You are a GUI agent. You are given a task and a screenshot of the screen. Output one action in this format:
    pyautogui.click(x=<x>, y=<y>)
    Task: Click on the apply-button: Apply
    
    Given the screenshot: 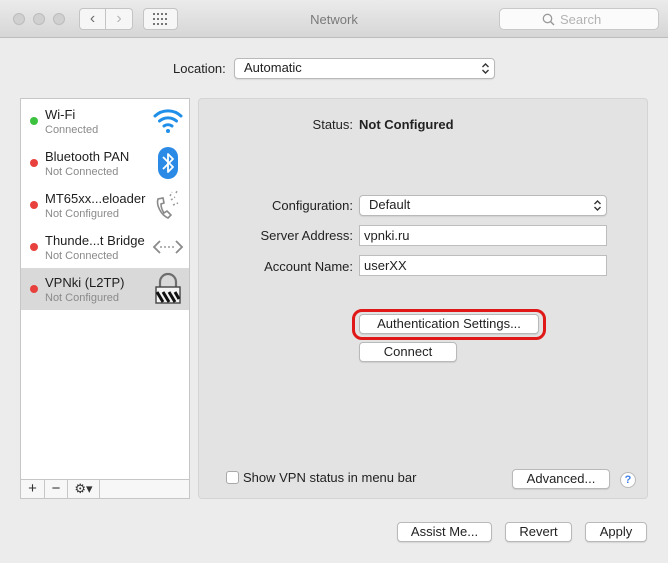 What is the action you would take?
    pyautogui.click(x=616, y=532)
    